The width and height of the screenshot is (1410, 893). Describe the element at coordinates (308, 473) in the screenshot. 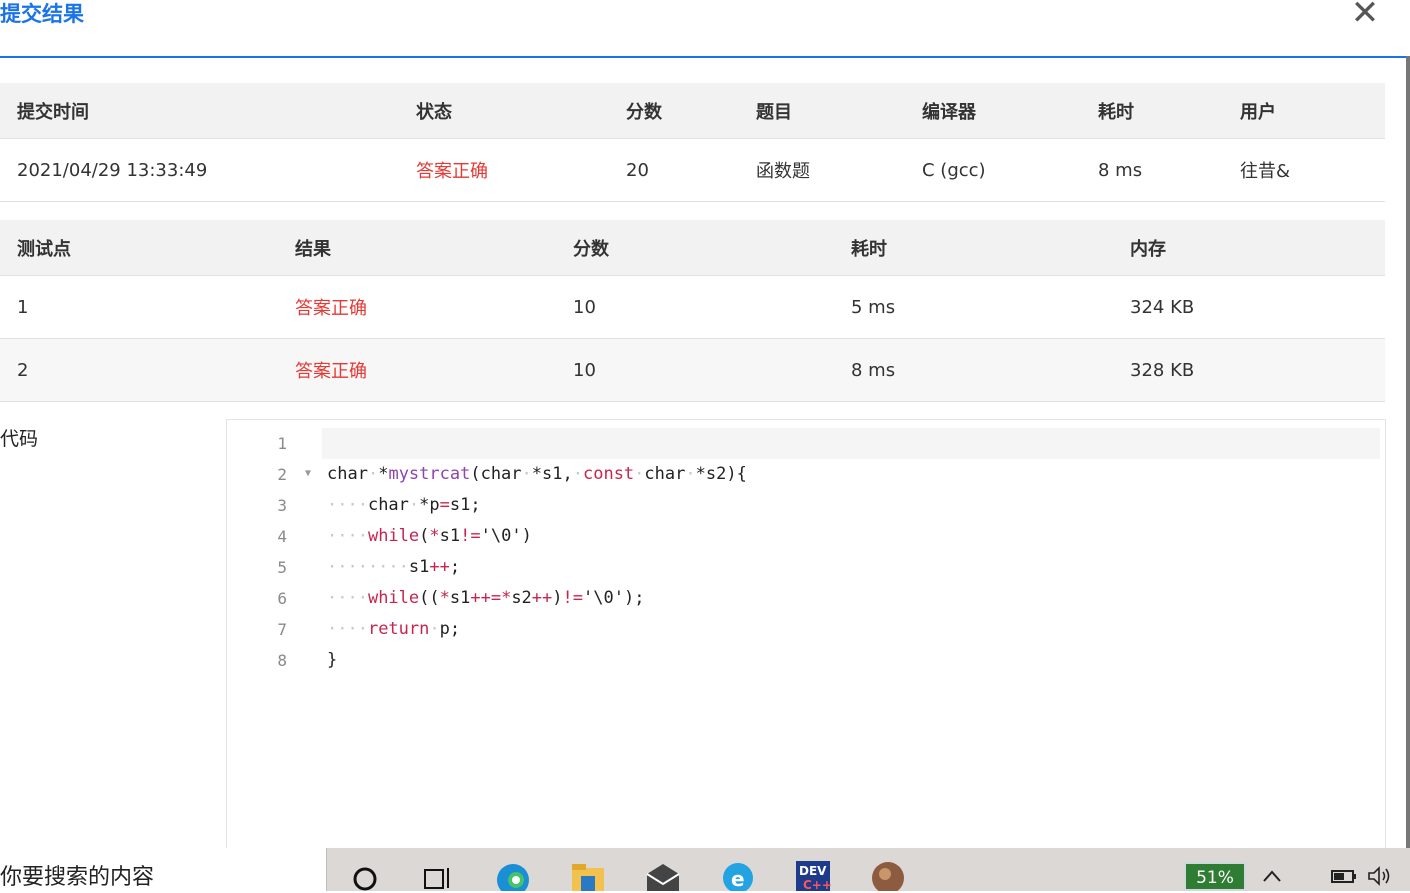

I see `fold-arrow-icon: ▼` at that location.